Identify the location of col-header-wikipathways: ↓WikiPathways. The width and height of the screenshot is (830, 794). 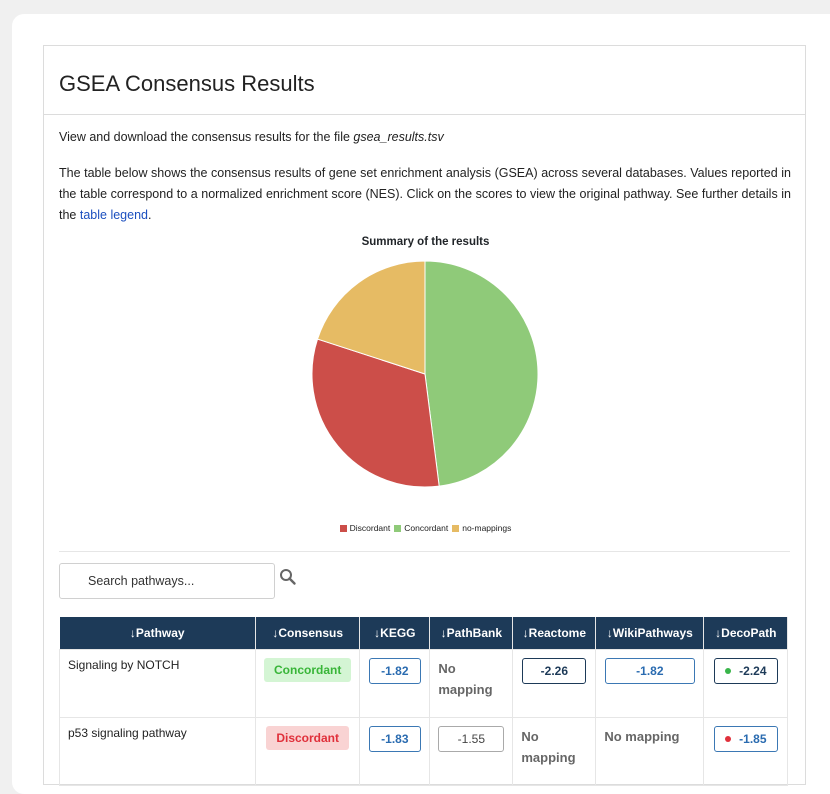
(650, 633).